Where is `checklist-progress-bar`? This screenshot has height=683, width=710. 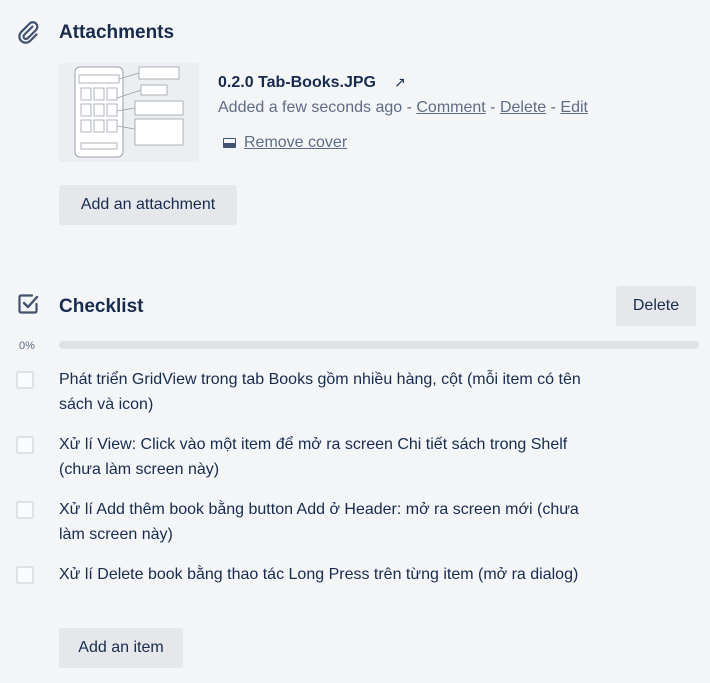 checklist-progress-bar is located at coordinates (379, 345).